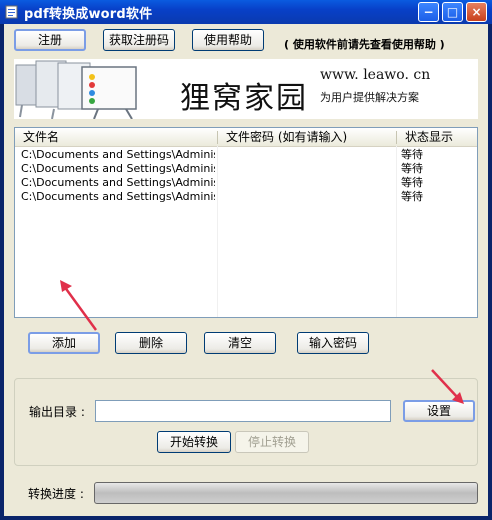  What do you see at coordinates (246, 12) in the screenshot?
I see `title-bar: pdf转换成word软件 − □ ×` at bounding box center [246, 12].